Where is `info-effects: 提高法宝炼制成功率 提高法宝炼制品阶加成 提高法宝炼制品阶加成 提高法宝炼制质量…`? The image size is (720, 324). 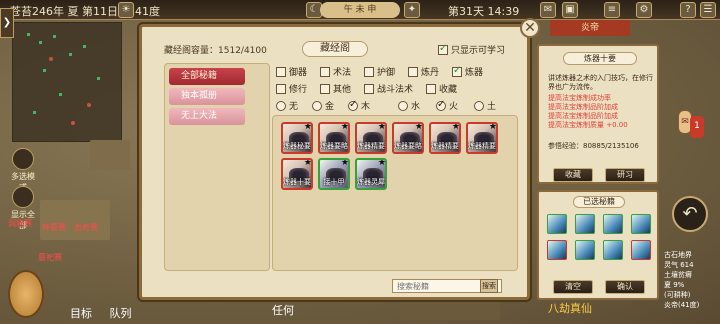
info-effects: 提高法宝炼制成功率 提高法宝炼制品阶加成 提高法宝炼制品阶加成 提高法宝炼制质量… is located at coordinates (603, 112).